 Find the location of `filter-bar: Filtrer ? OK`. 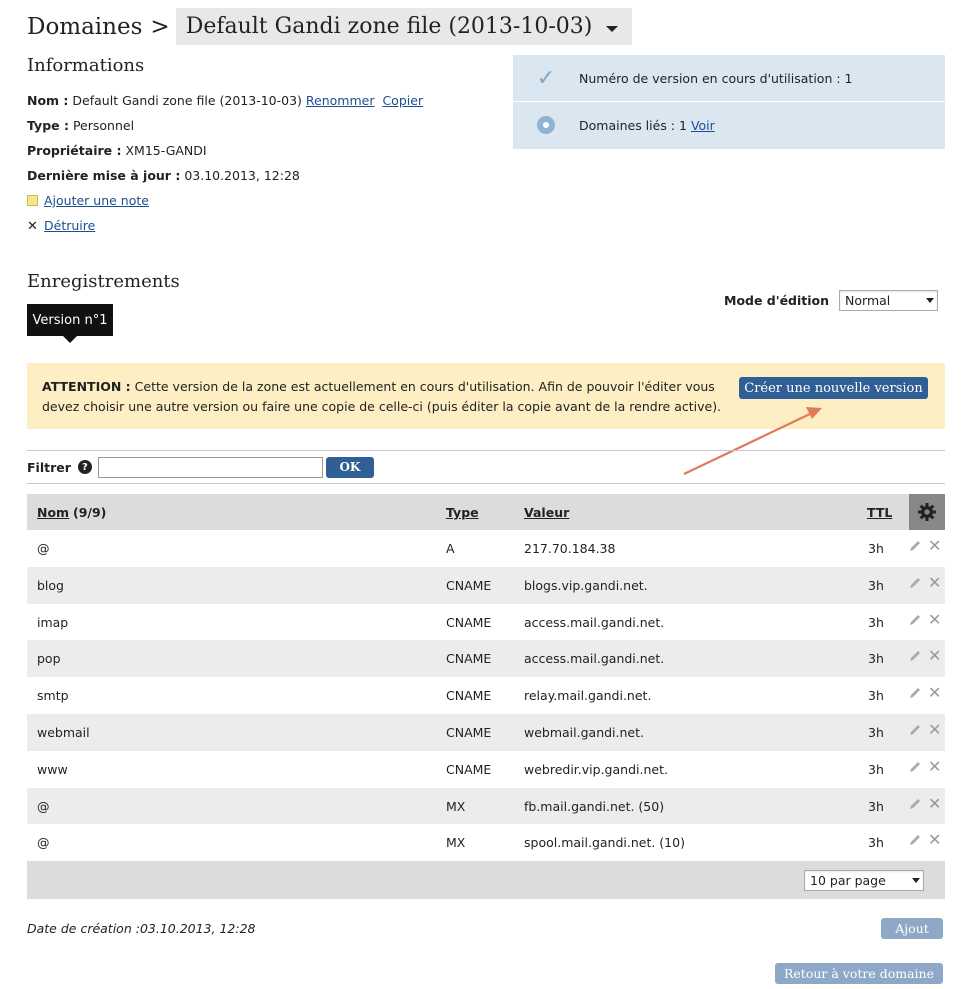

filter-bar: Filtrer ? OK is located at coordinates (200, 467).